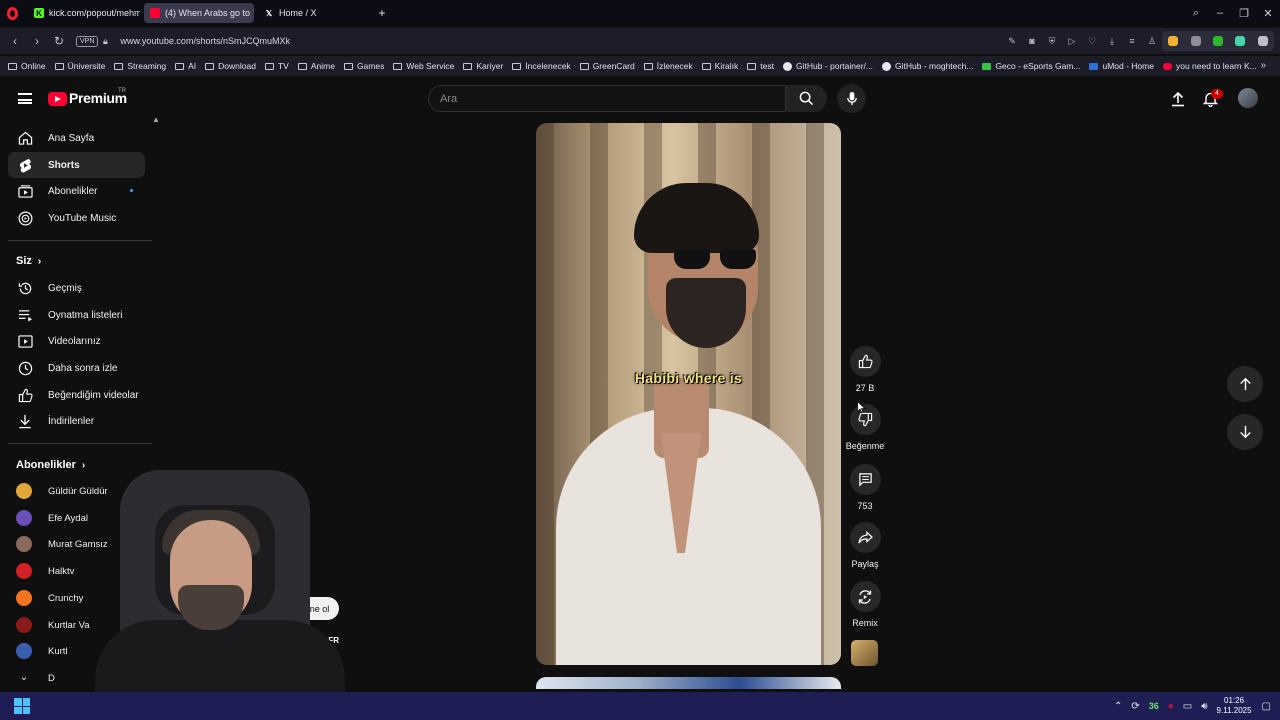  I want to click on bookmark-games: Games, so click(363, 66).